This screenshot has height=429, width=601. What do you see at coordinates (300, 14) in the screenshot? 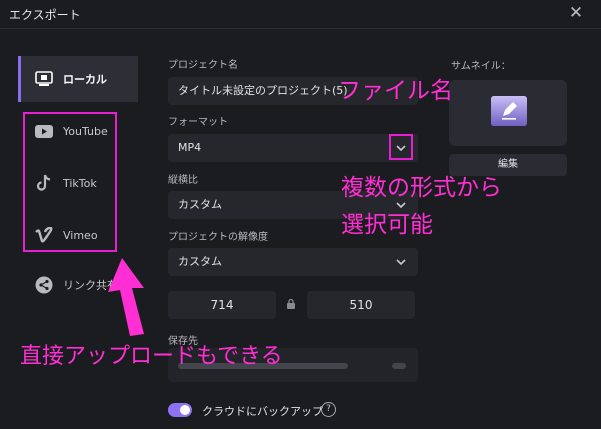
I see `title-bar` at bounding box center [300, 14].